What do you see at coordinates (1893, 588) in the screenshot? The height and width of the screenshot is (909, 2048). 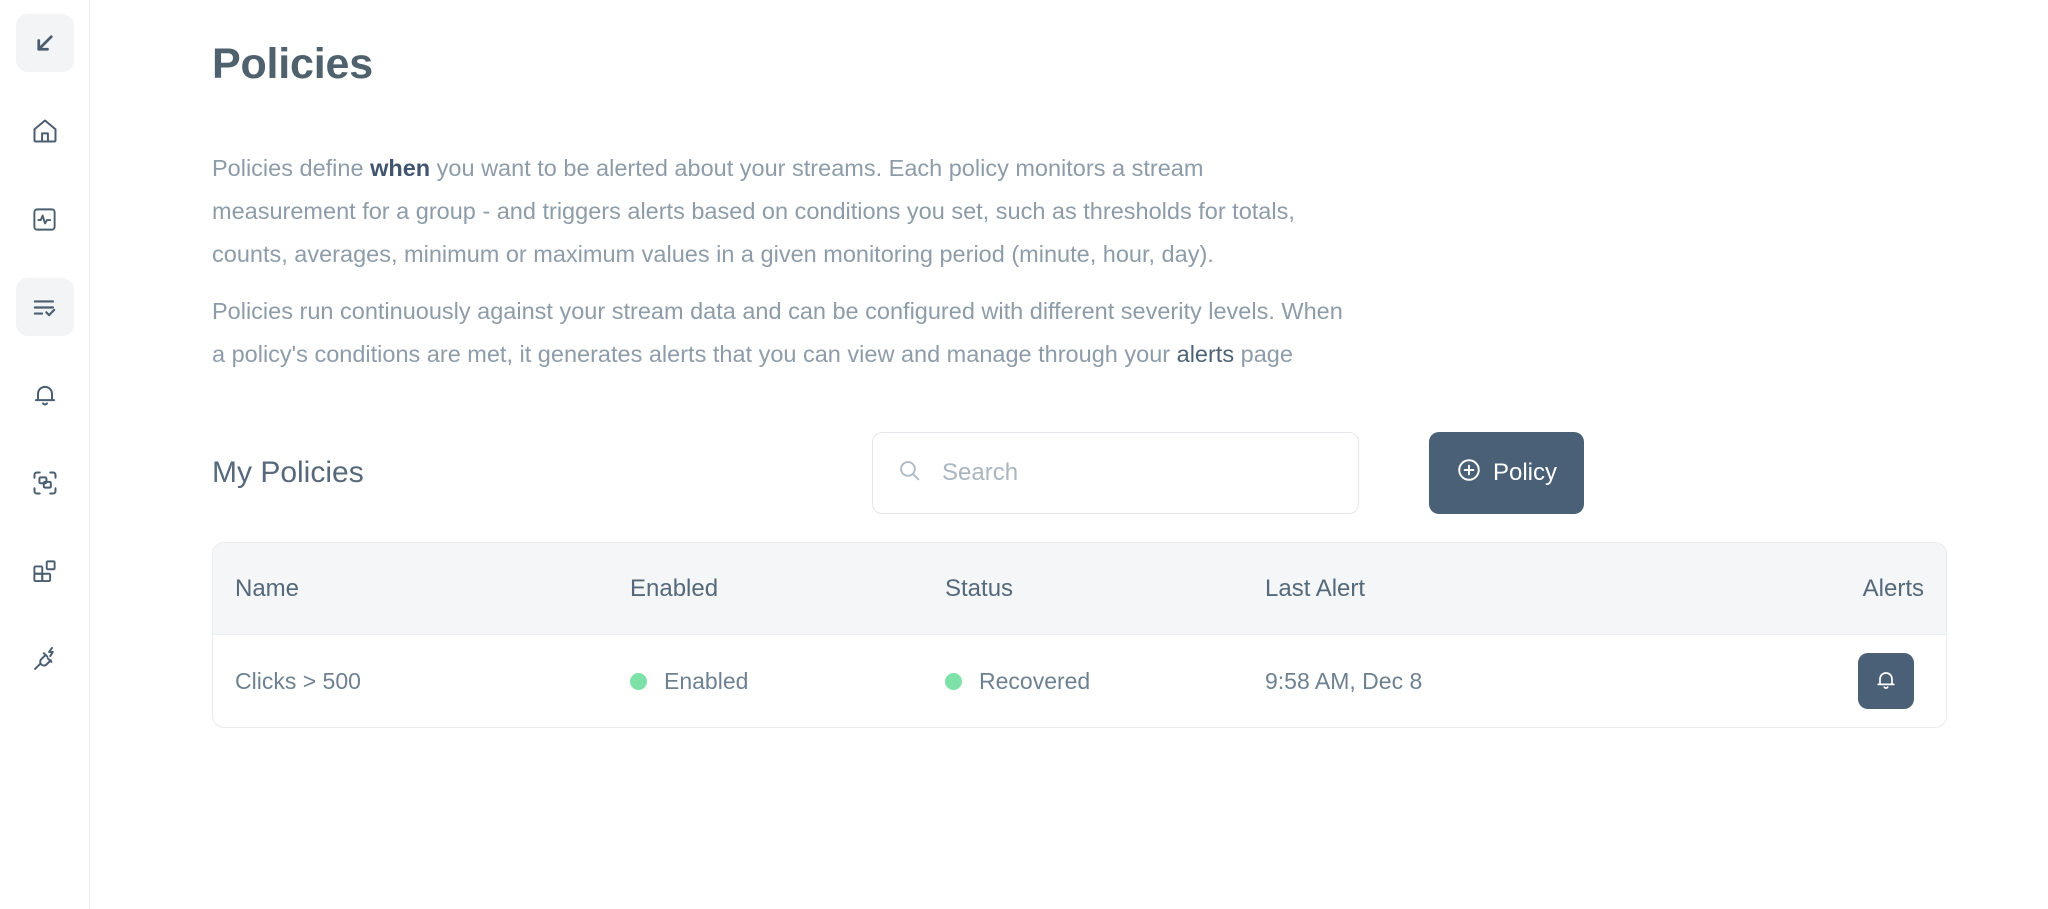 I see `column-header-alerts: Alerts` at bounding box center [1893, 588].